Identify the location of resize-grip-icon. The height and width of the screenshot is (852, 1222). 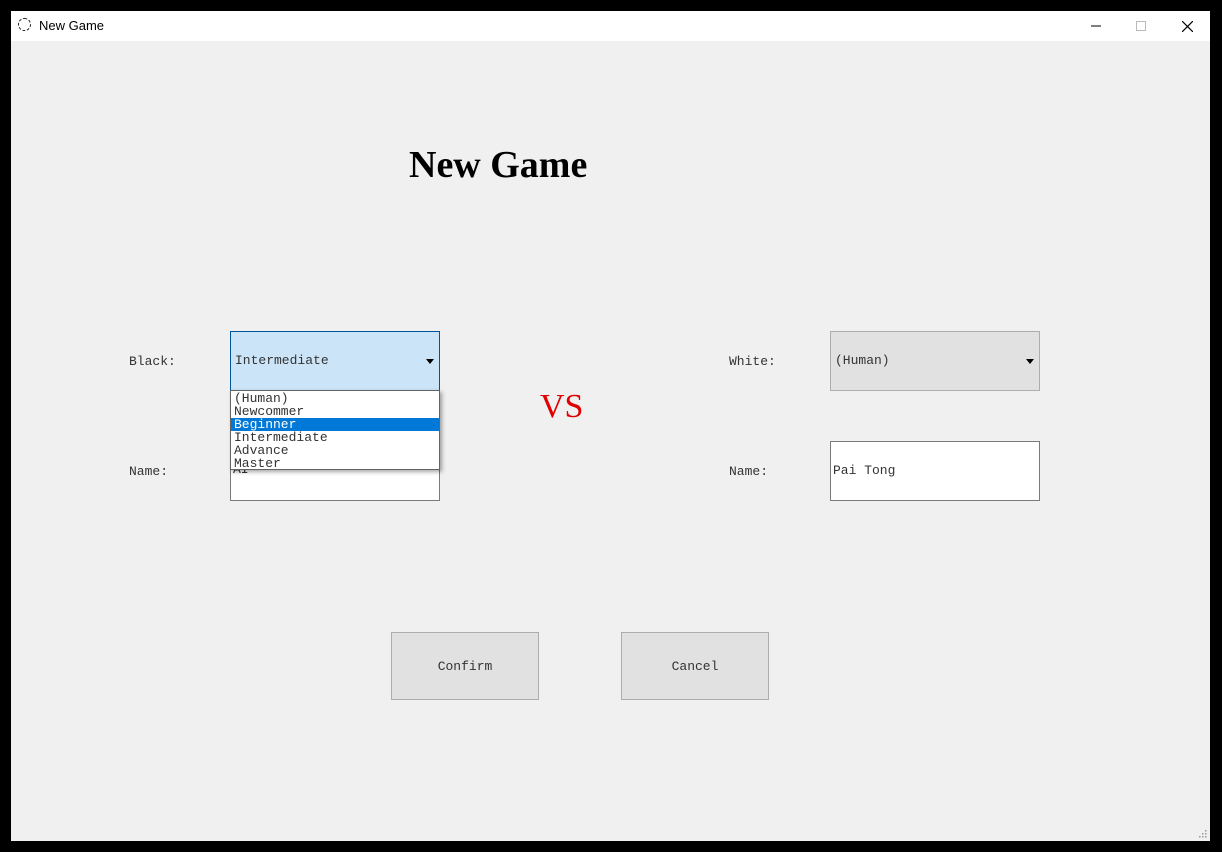
(1202, 833).